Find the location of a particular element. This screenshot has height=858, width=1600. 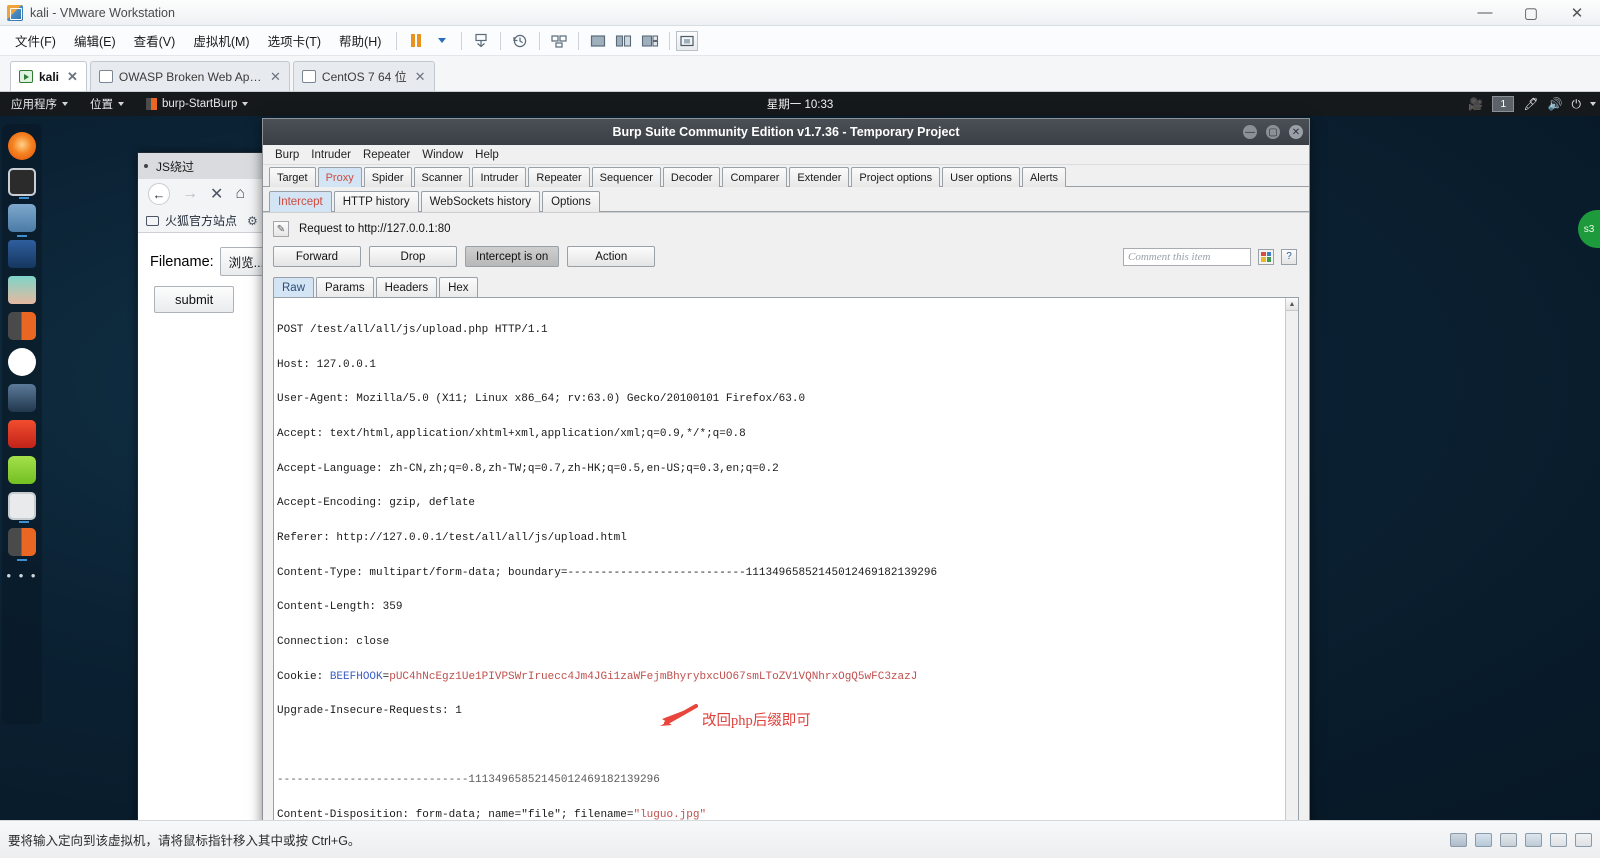

clock: 星期一 10:33 is located at coordinates (800, 104).